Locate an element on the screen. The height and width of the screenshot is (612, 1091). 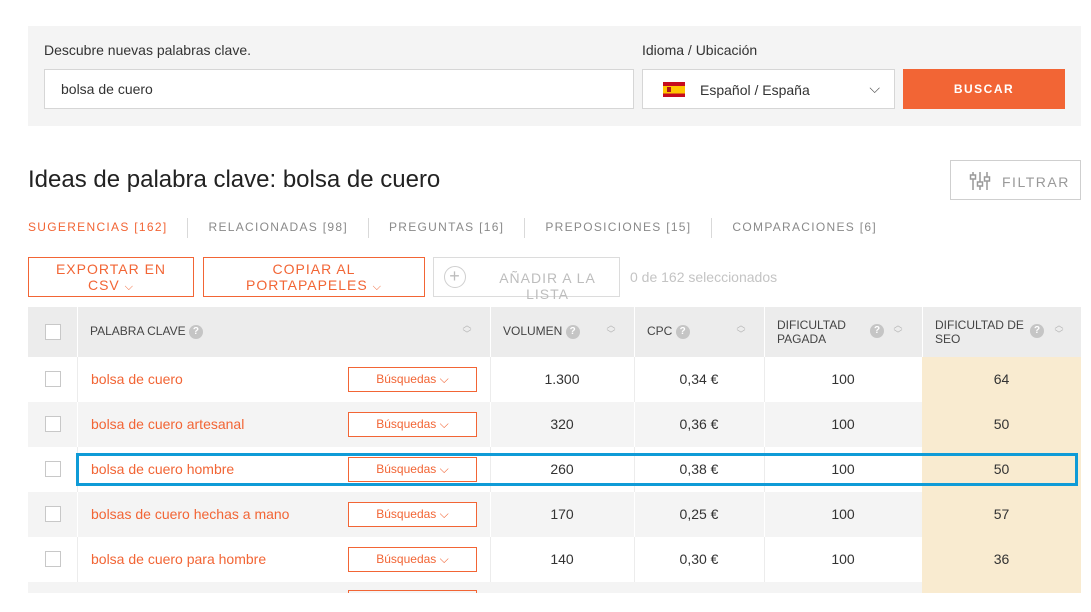
copy-clipboard-button: COPIAR AL PORTAPAPELES ⌵ is located at coordinates (314, 277).